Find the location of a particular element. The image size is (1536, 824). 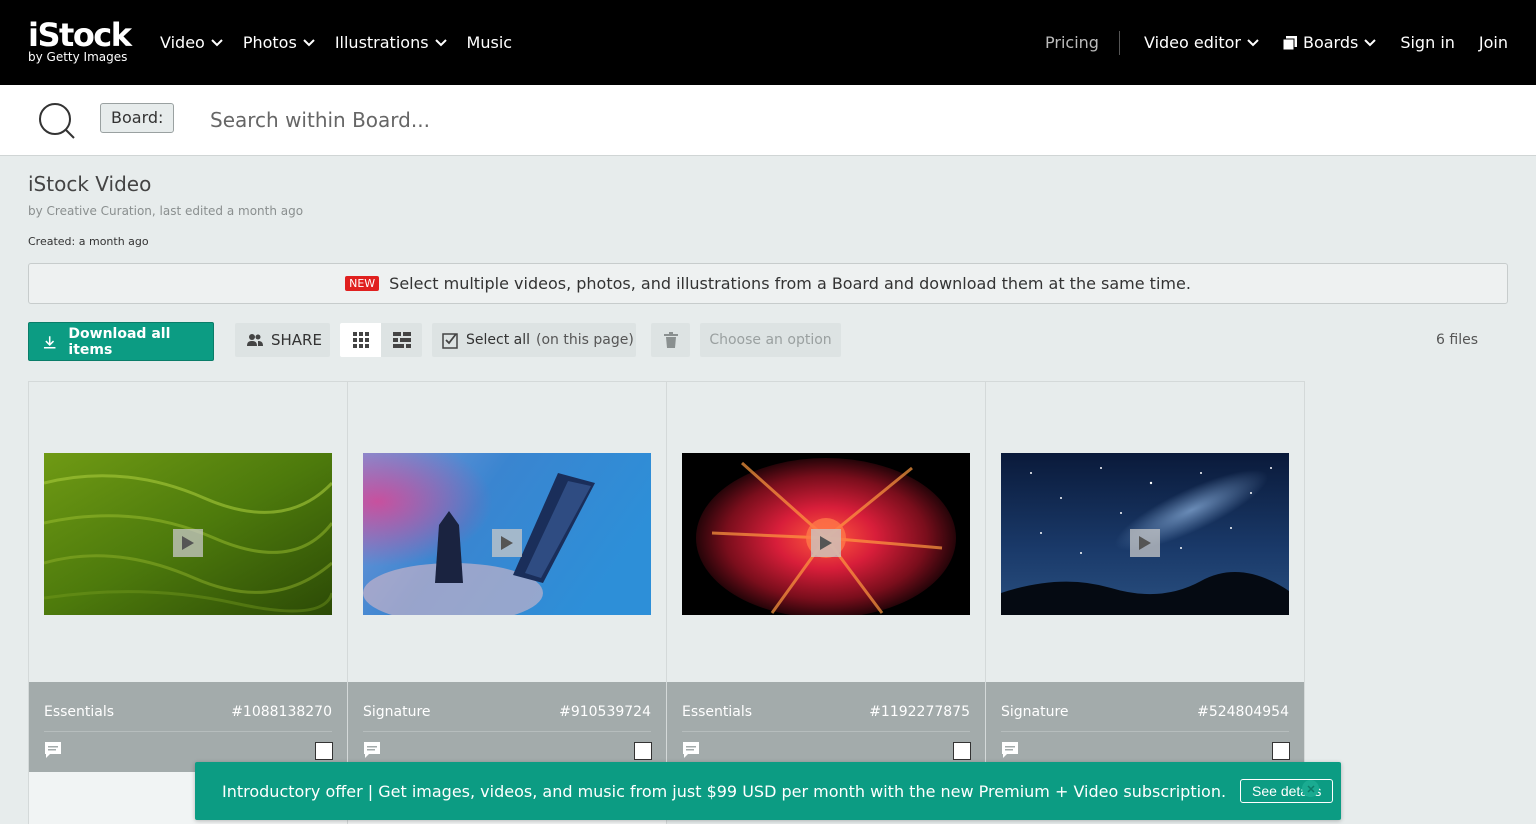

nav-photos-label: Photos is located at coordinates (269, 42).